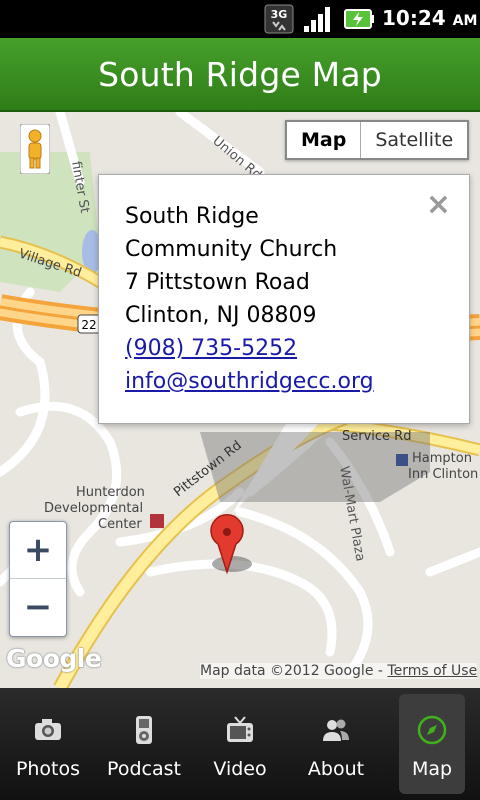 The height and width of the screenshot is (800, 480). What do you see at coordinates (93, 508) in the screenshot?
I see `svg-text: Developmental` at bounding box center [93, 508].